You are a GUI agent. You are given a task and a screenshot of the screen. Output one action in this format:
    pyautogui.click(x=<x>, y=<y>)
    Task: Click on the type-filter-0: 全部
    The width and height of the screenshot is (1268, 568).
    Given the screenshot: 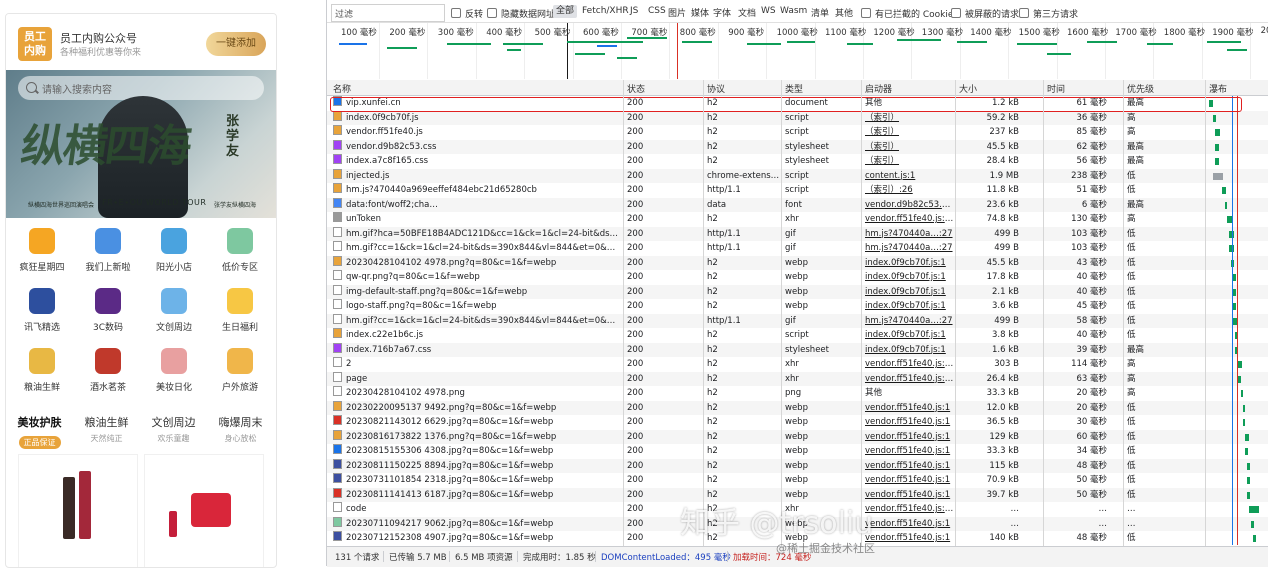 What is the action you would take?
    pyautogui.click(x=565, y=11)
    